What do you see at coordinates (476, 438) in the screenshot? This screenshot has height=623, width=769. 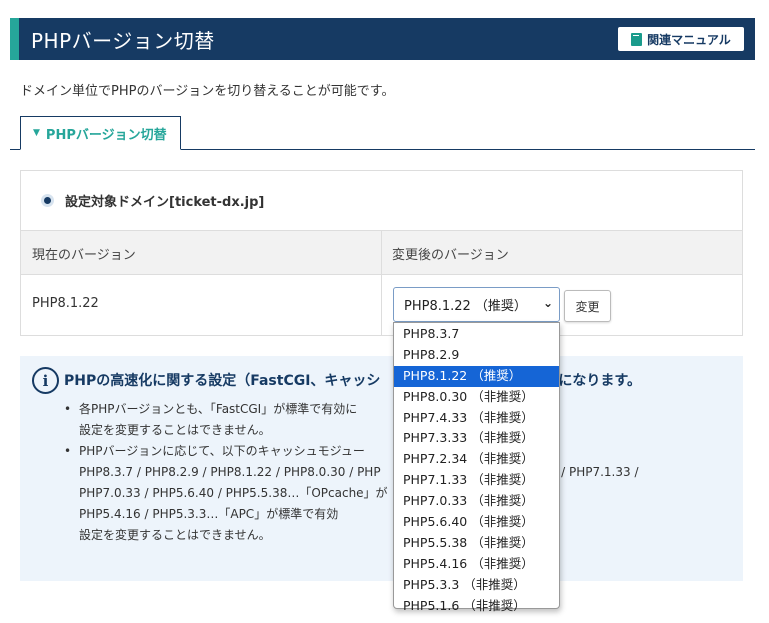 I see `dropdown-option: PHP7.3.33 （非推奨）` at bounding box center [476, 438].